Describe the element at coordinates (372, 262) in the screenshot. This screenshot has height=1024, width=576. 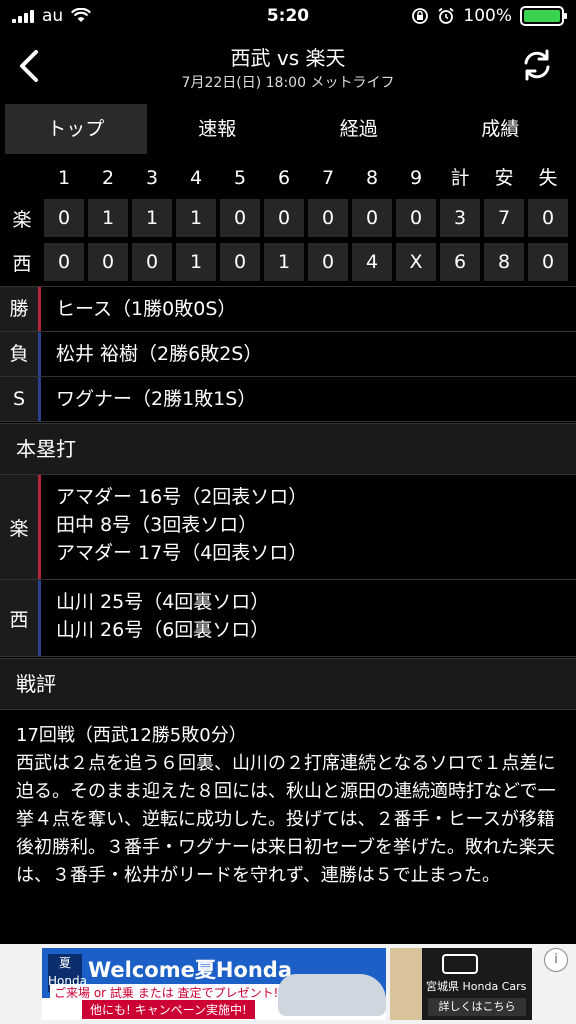
I see `score-cell: 4` at that location.